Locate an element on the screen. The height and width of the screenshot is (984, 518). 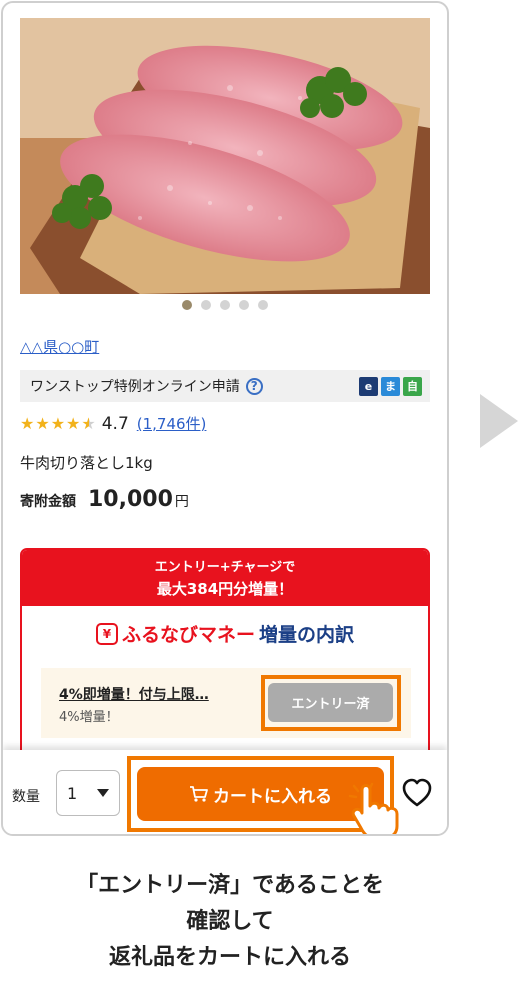
rating-stars: ★ ★ ★ ★ ★ is located at coordinates (58, 424).